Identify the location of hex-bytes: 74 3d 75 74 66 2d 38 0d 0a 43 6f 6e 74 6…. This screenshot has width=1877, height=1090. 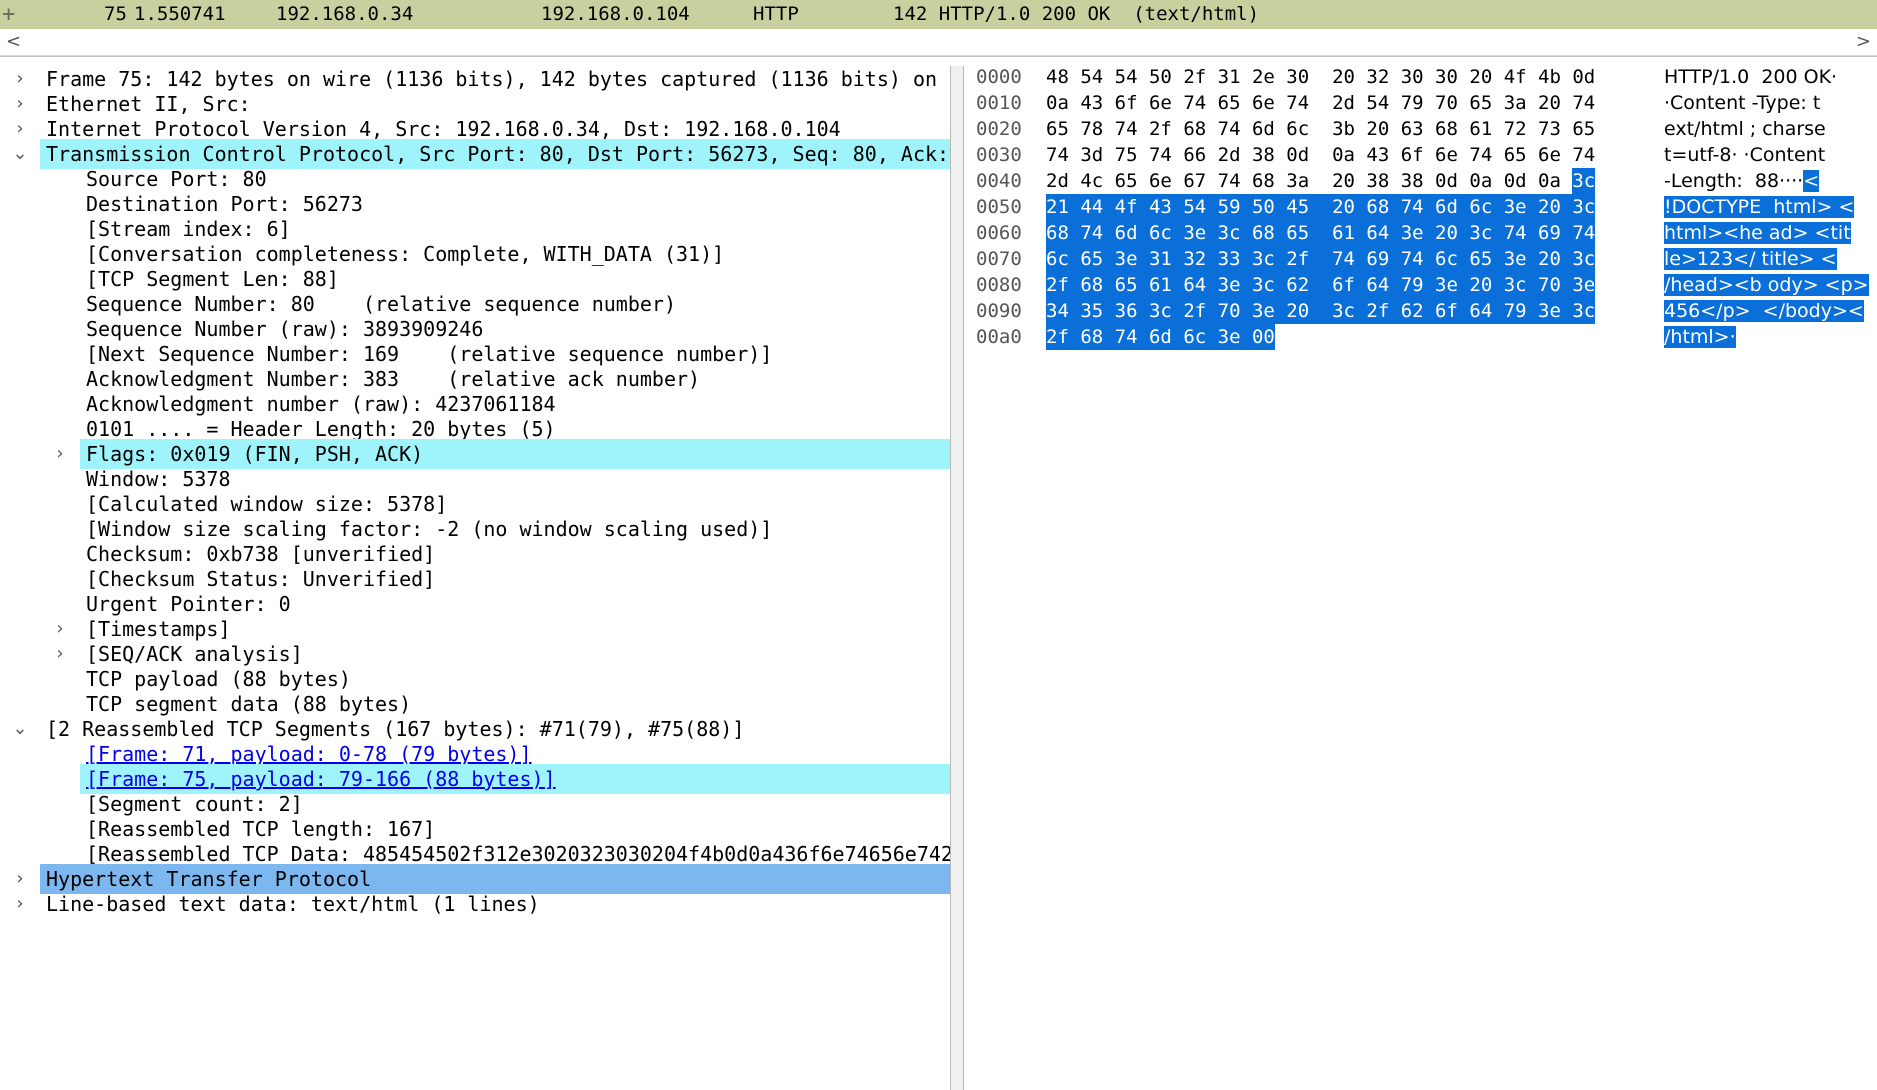
(1320, 155).